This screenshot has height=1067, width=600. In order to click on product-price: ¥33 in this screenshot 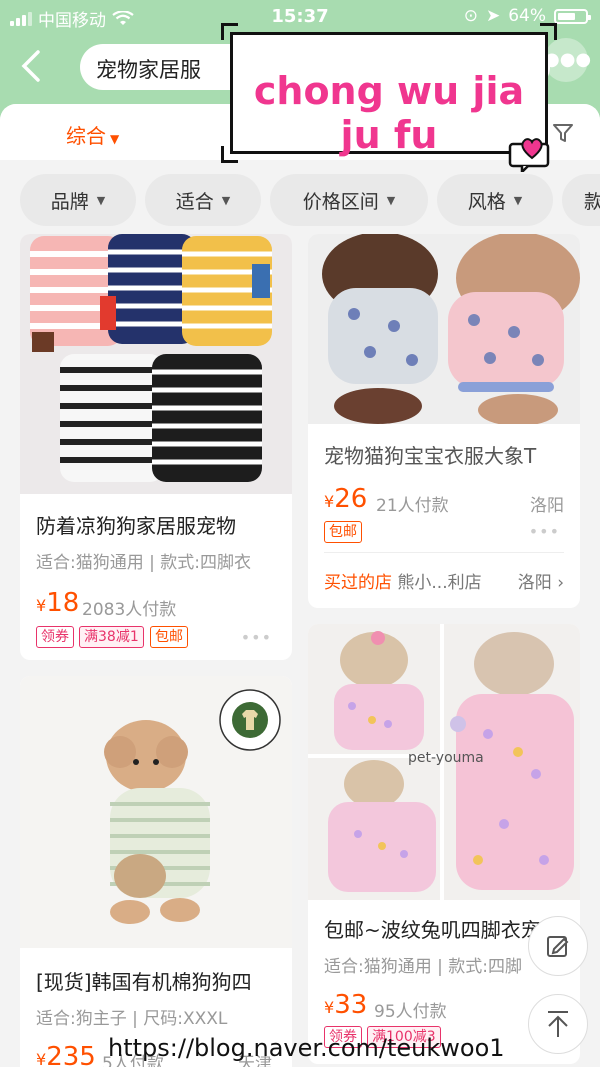, I will do `click(345, 1005)`.